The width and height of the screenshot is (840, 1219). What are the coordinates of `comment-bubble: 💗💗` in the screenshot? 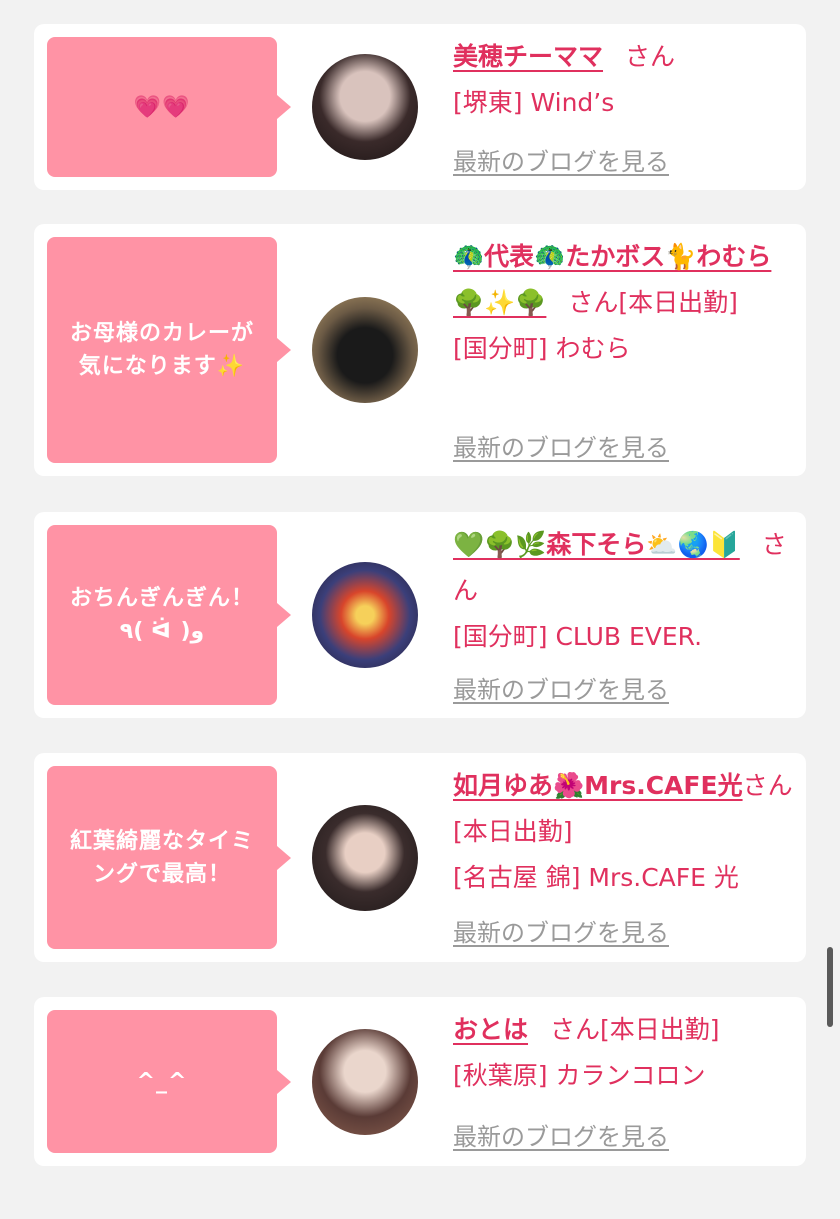 It's located at (169, 107).